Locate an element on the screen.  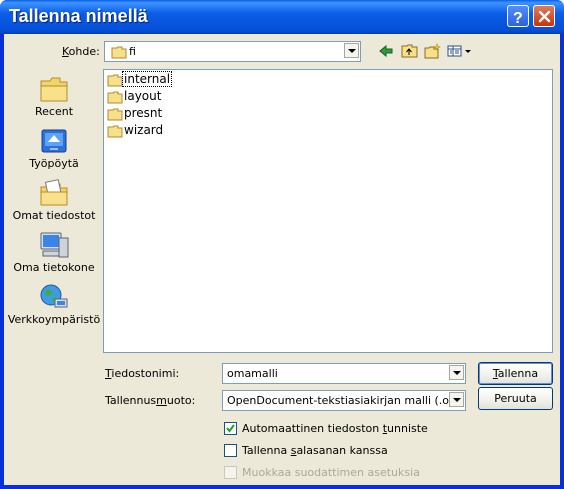
place-label: Työpöytä is located at coordinates (54, 163).